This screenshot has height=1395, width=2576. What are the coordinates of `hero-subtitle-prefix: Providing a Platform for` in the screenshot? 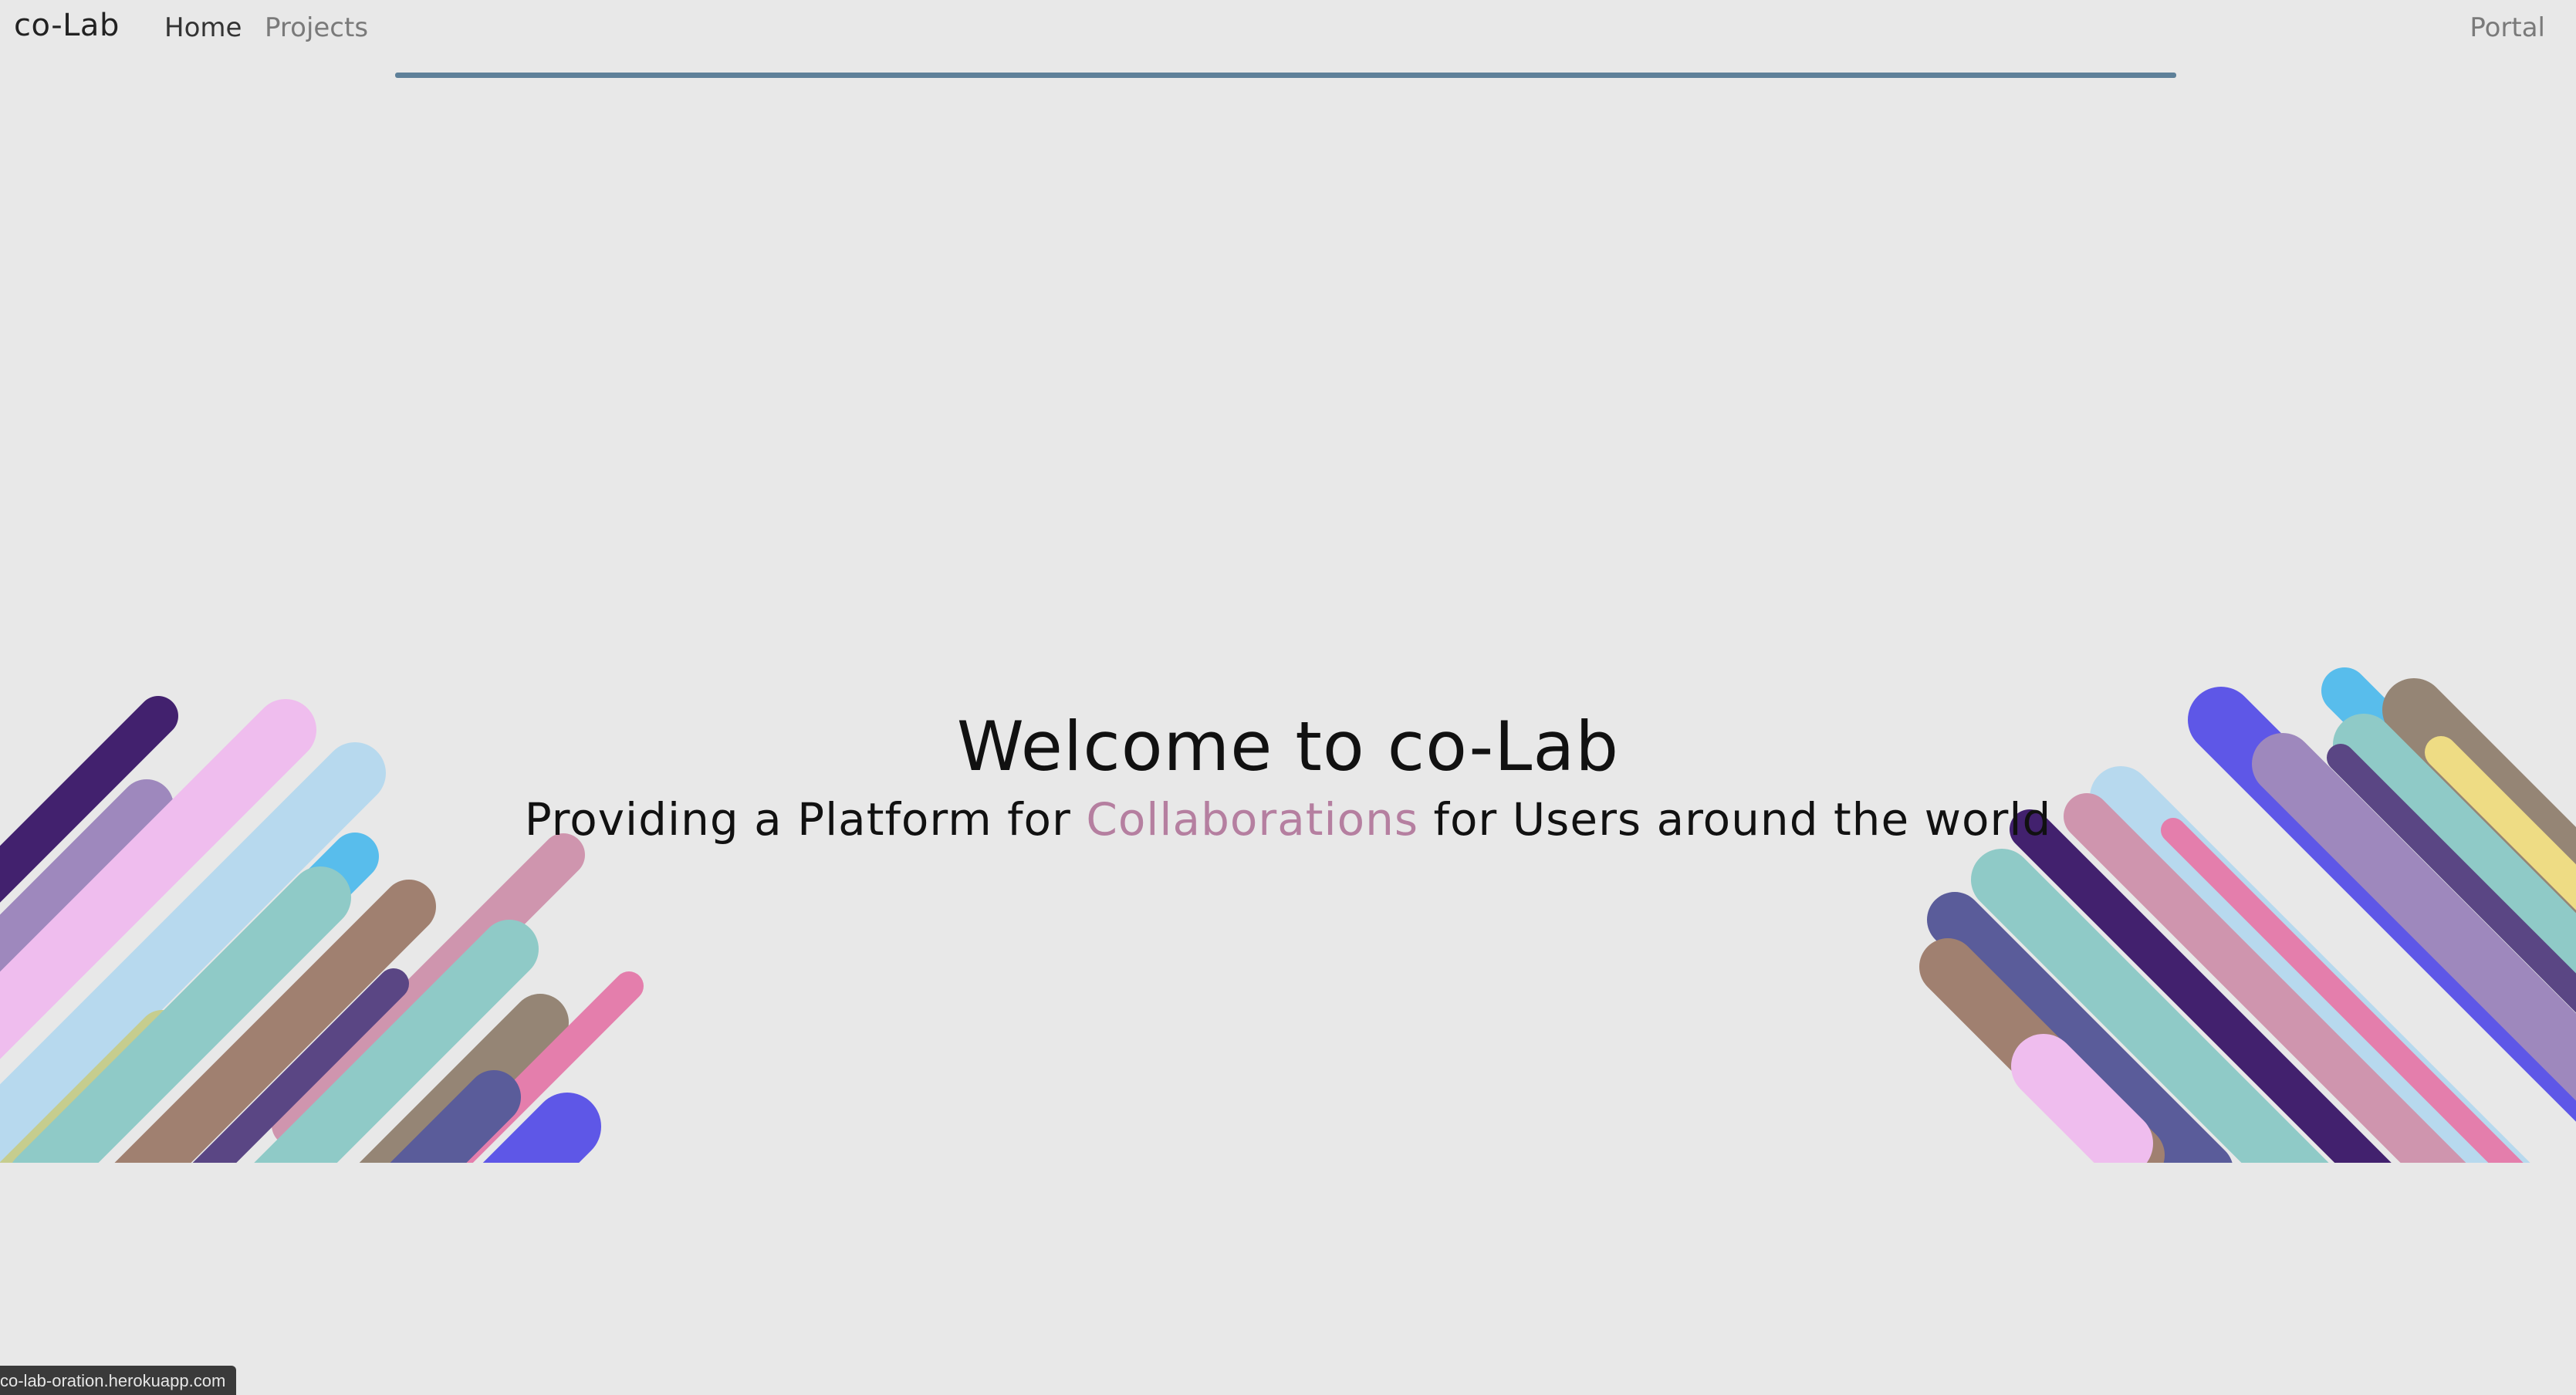 It's located at (805, 819).